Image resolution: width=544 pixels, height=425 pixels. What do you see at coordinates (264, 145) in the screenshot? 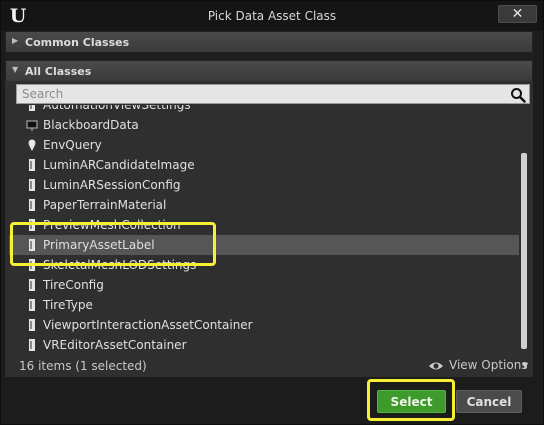
I see `class-list-item: EnvQuery` at bounding box center [264, 145].